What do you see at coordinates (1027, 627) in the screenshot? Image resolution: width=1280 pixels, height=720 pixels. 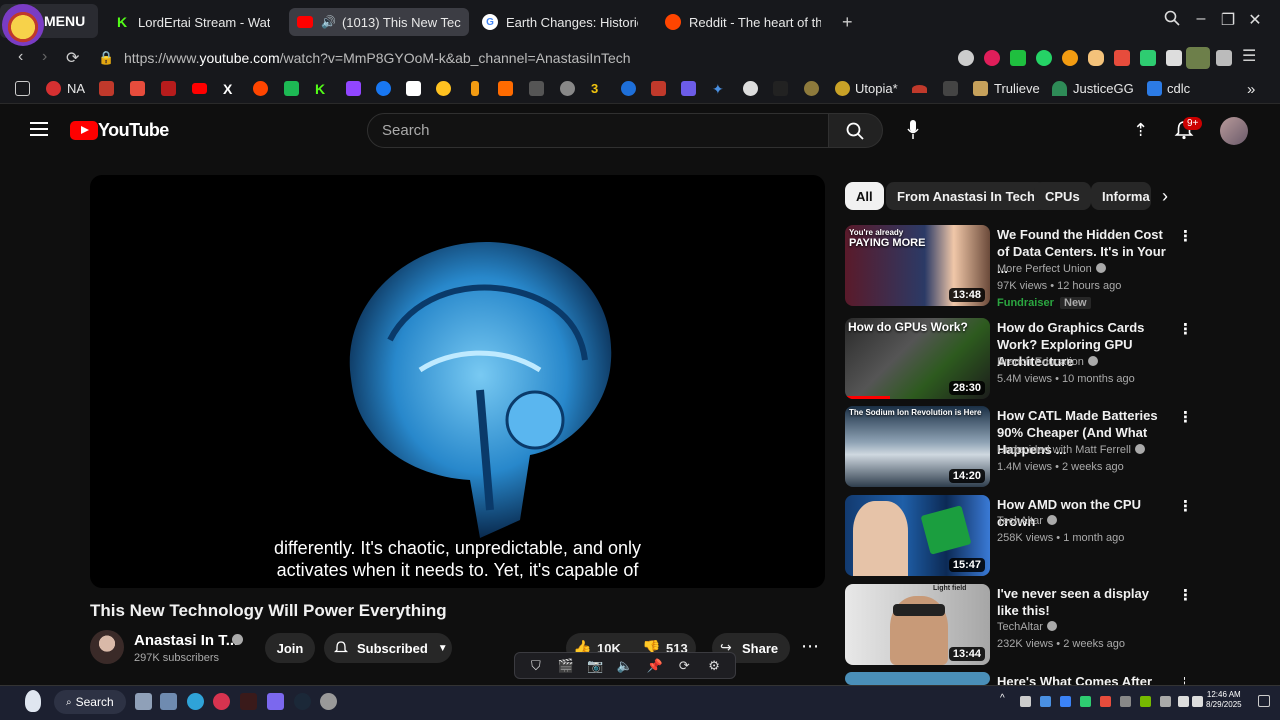 I see `recommendation-channel: TechAltar` at bounding box center [1027, 627].